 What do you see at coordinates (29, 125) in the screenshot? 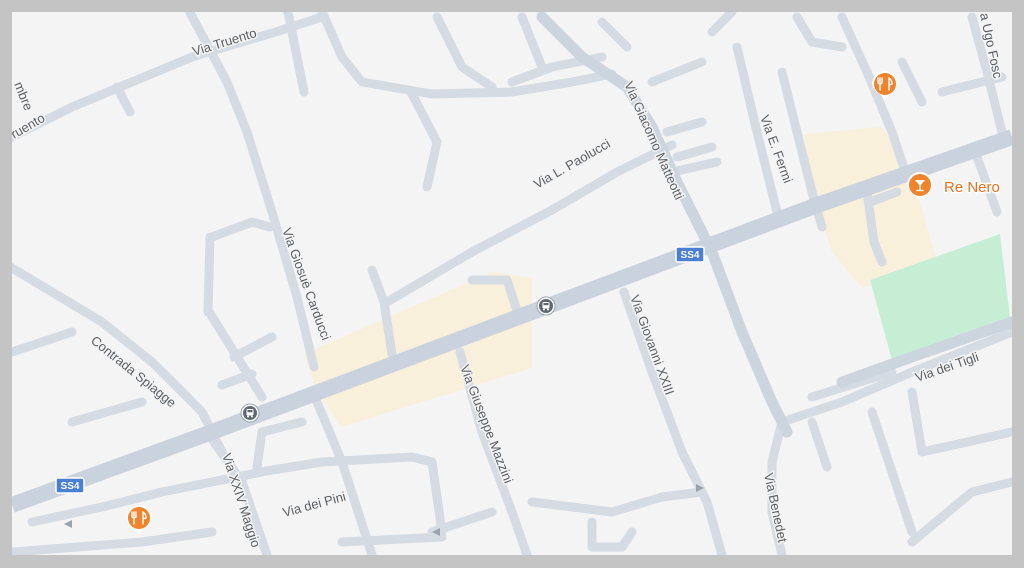
I see `street-label: ruento` at bounding box center [29, 125].